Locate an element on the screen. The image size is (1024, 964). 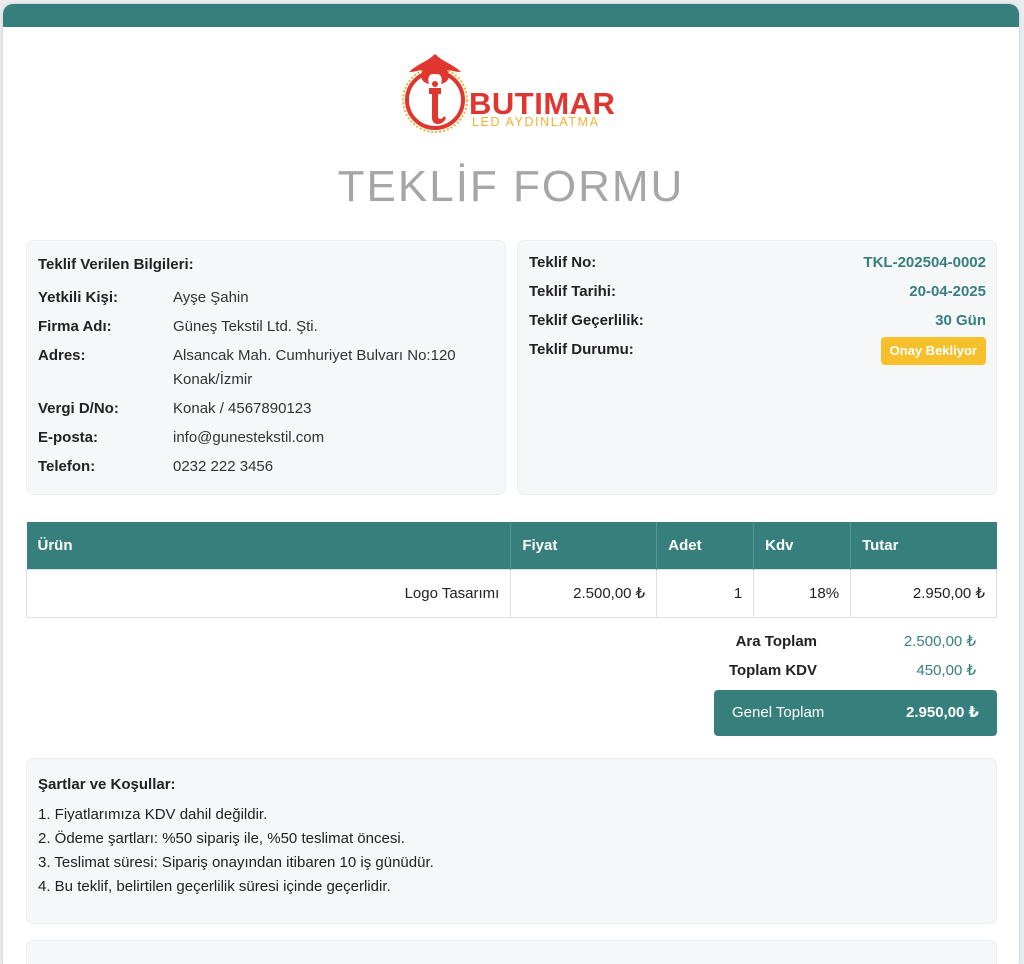
column-header-vat: Kdv is located at coordinates (802, 545).